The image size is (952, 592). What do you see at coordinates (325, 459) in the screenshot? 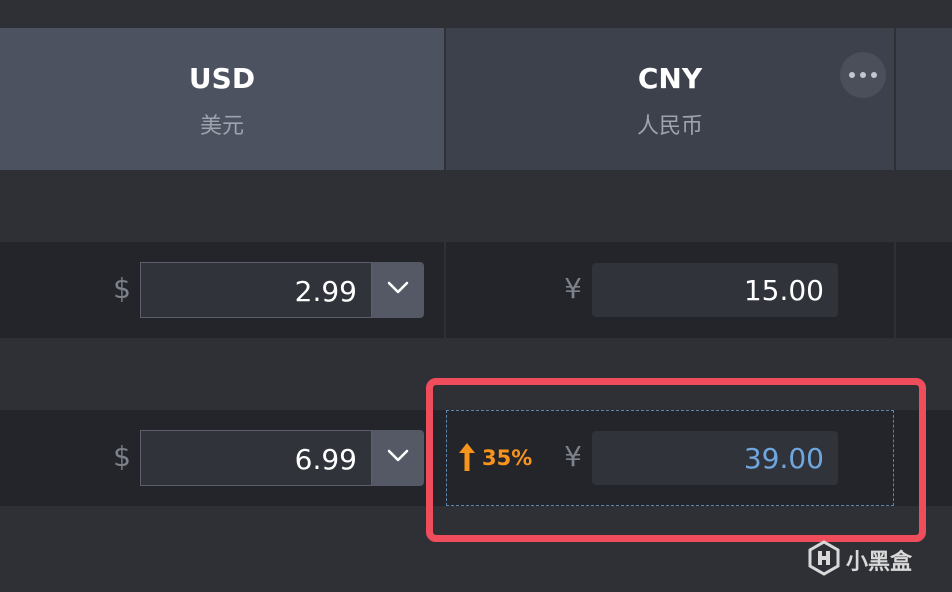
I see `usd-price-value: 6.99` at bounding box center [325, 459].